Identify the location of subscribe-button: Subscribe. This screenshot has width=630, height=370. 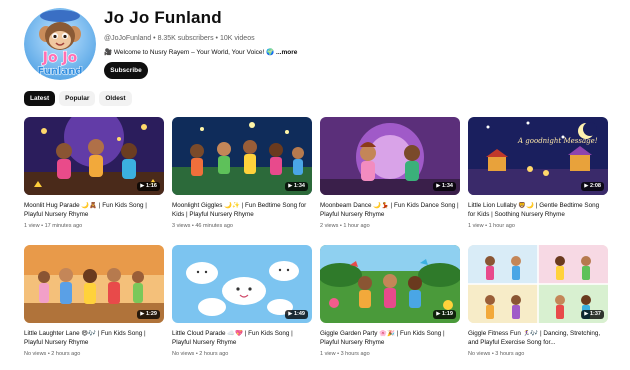
(126, 70).